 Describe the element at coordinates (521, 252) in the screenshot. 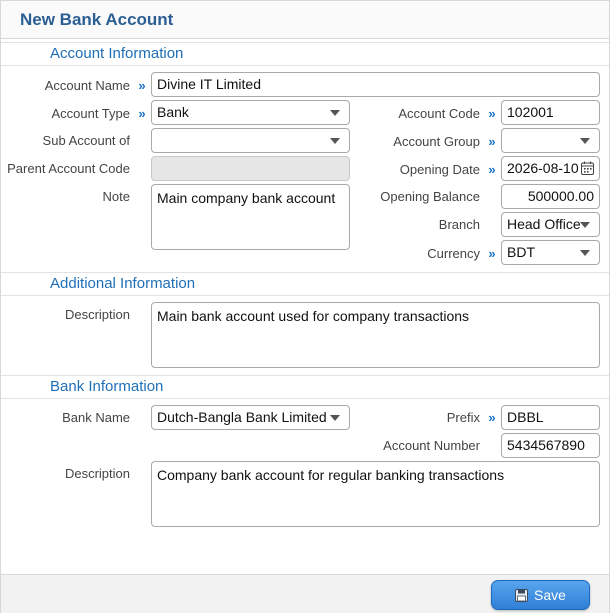

I see `currency-value: BDT` at that location.